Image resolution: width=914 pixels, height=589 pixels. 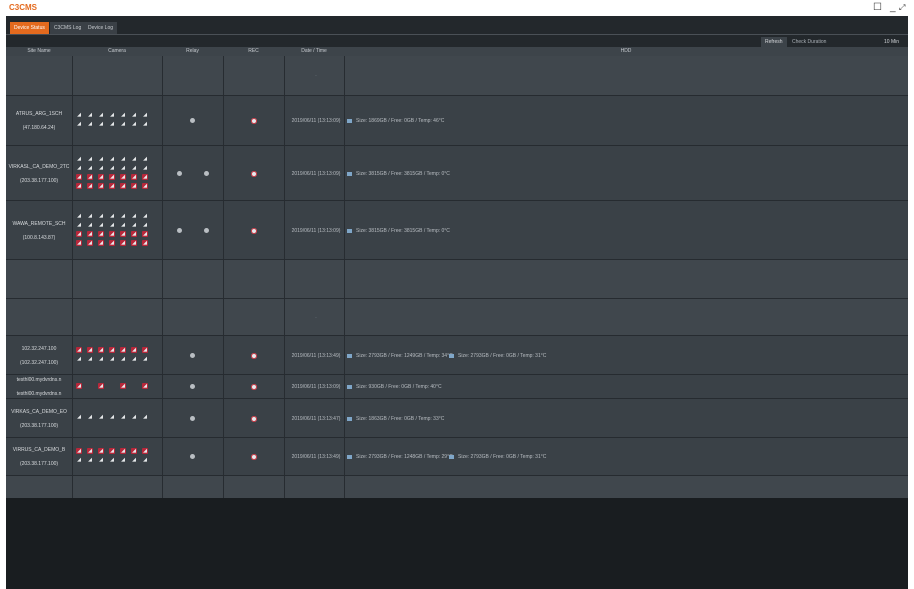 I want to click on tab-device-log: Device Log, so click(x=101, y=28).